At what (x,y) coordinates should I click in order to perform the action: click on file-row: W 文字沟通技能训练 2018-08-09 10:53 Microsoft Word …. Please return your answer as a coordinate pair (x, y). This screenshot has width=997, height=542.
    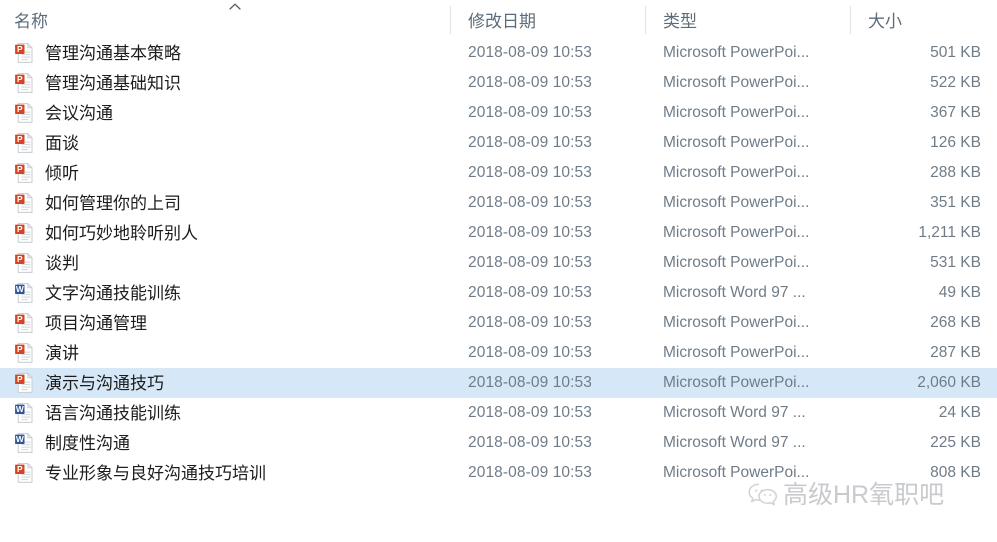
    Looking at the image, I should click on (498, 293).